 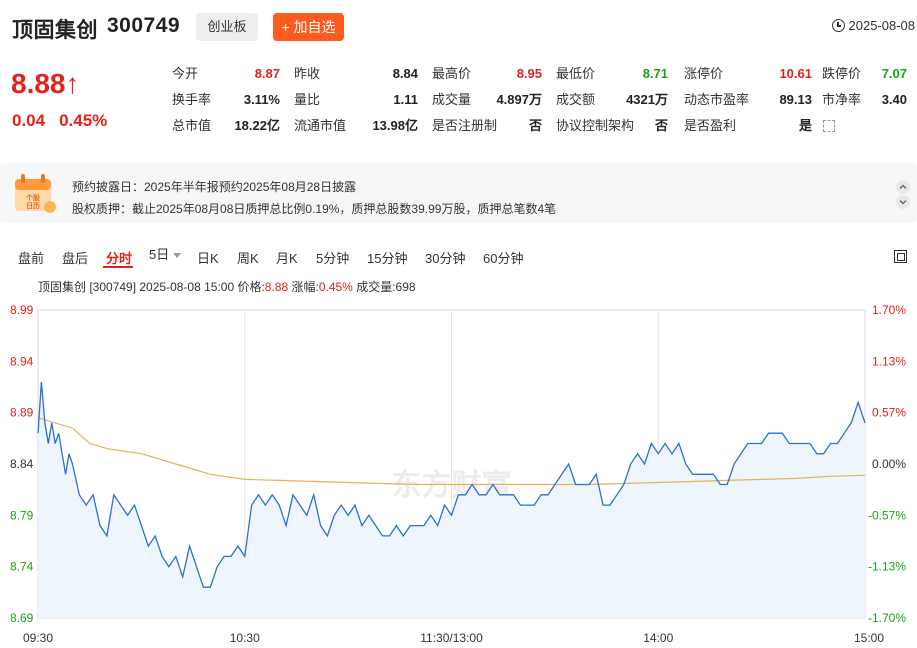 I want to click on clock-icon, so click(x=838, y=25).